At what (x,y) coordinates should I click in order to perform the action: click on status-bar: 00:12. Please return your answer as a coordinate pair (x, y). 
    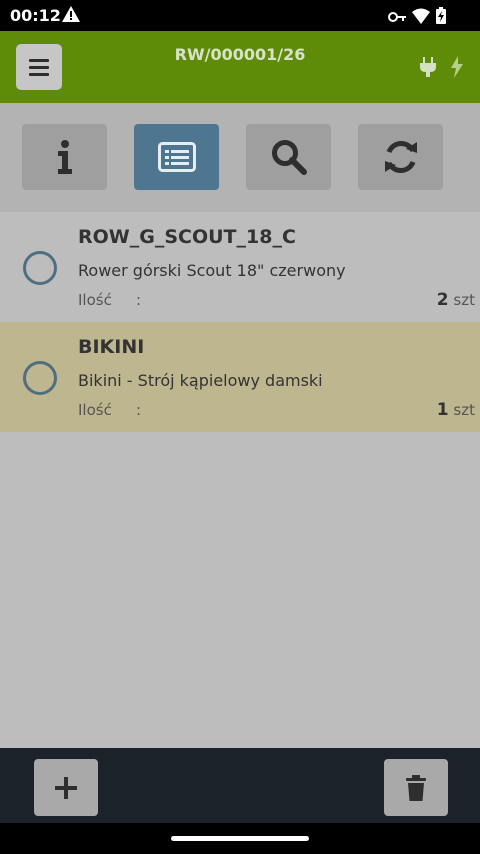
    Looking at the image, I should click on (240, 15).